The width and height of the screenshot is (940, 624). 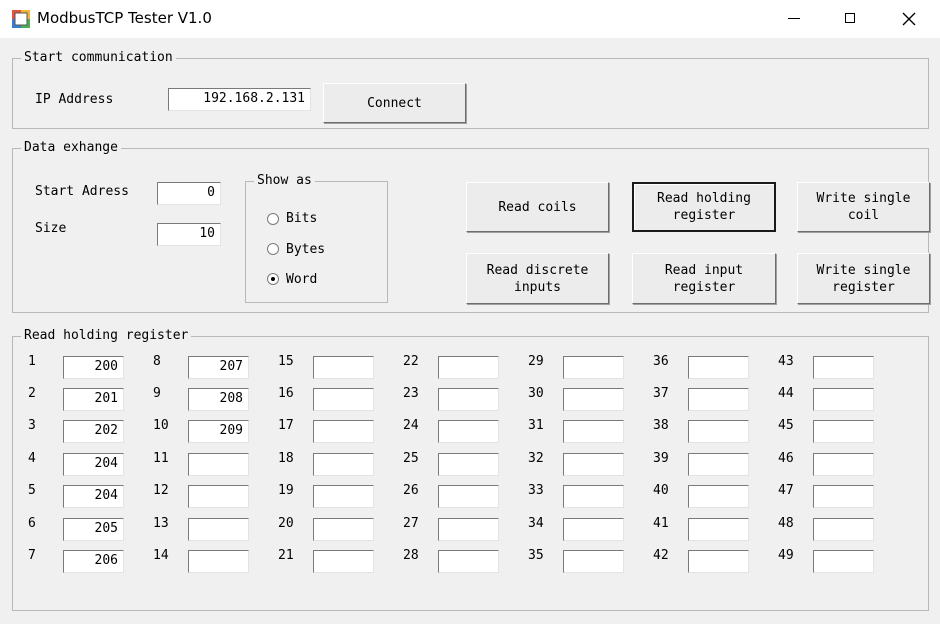 I want to click on register-label: 21, so click(x=286, y=555).